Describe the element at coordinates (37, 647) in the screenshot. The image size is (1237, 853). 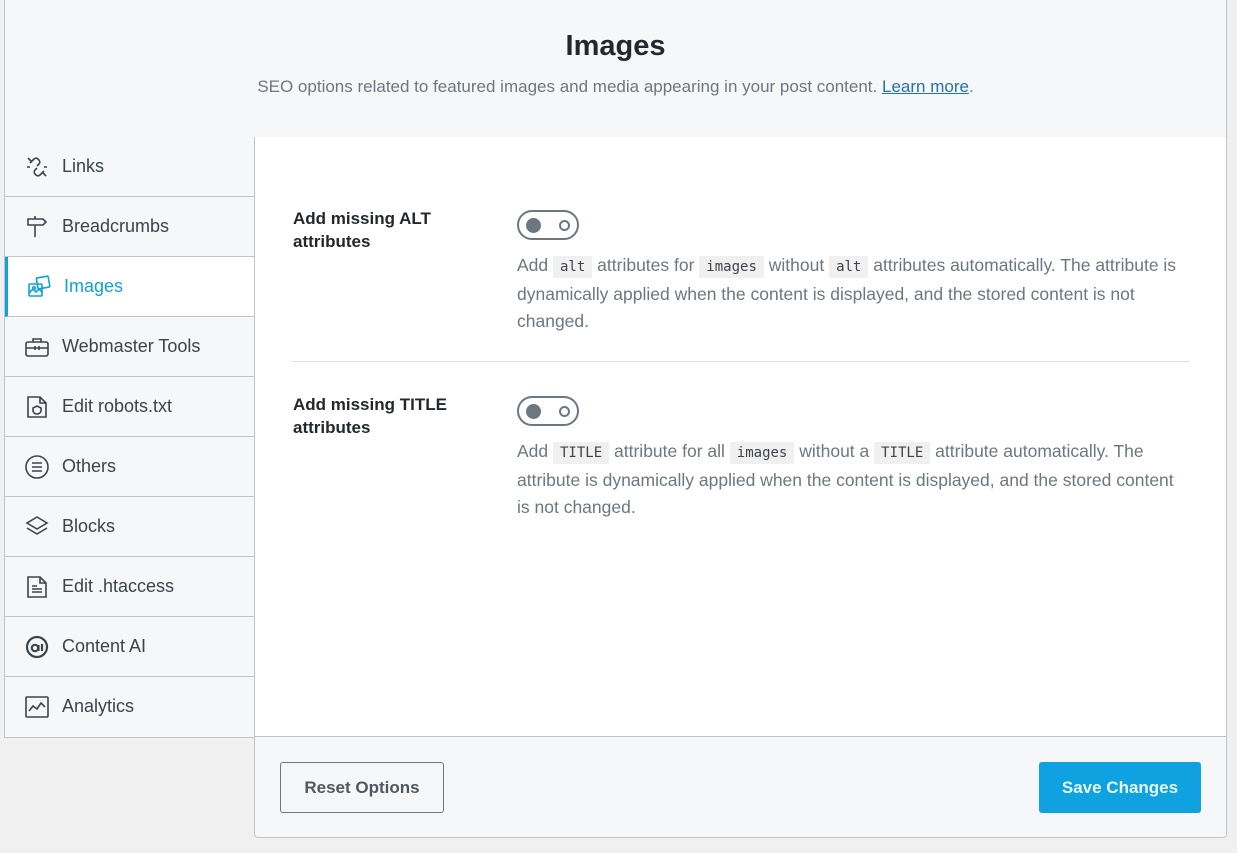
I see `content-ai-icon` at that location.